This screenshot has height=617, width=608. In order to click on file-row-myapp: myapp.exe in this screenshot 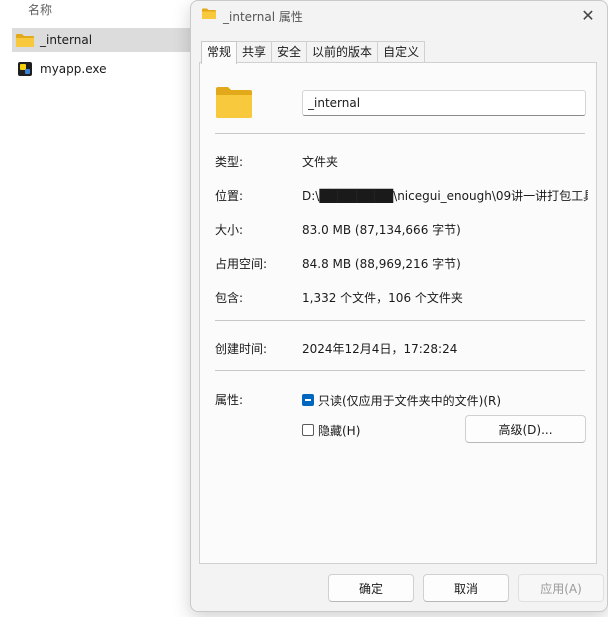, I will do `click(105, 69)`.